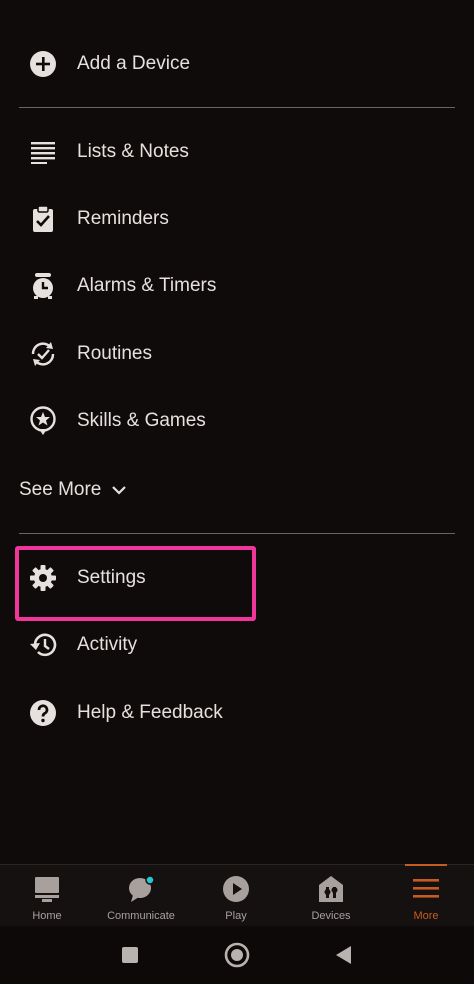  What do you see at coordinates (237, 713) in the screenshot?
I see `menu-item-help-feedback: Help & Feedback` at bounding box center [237, 713].